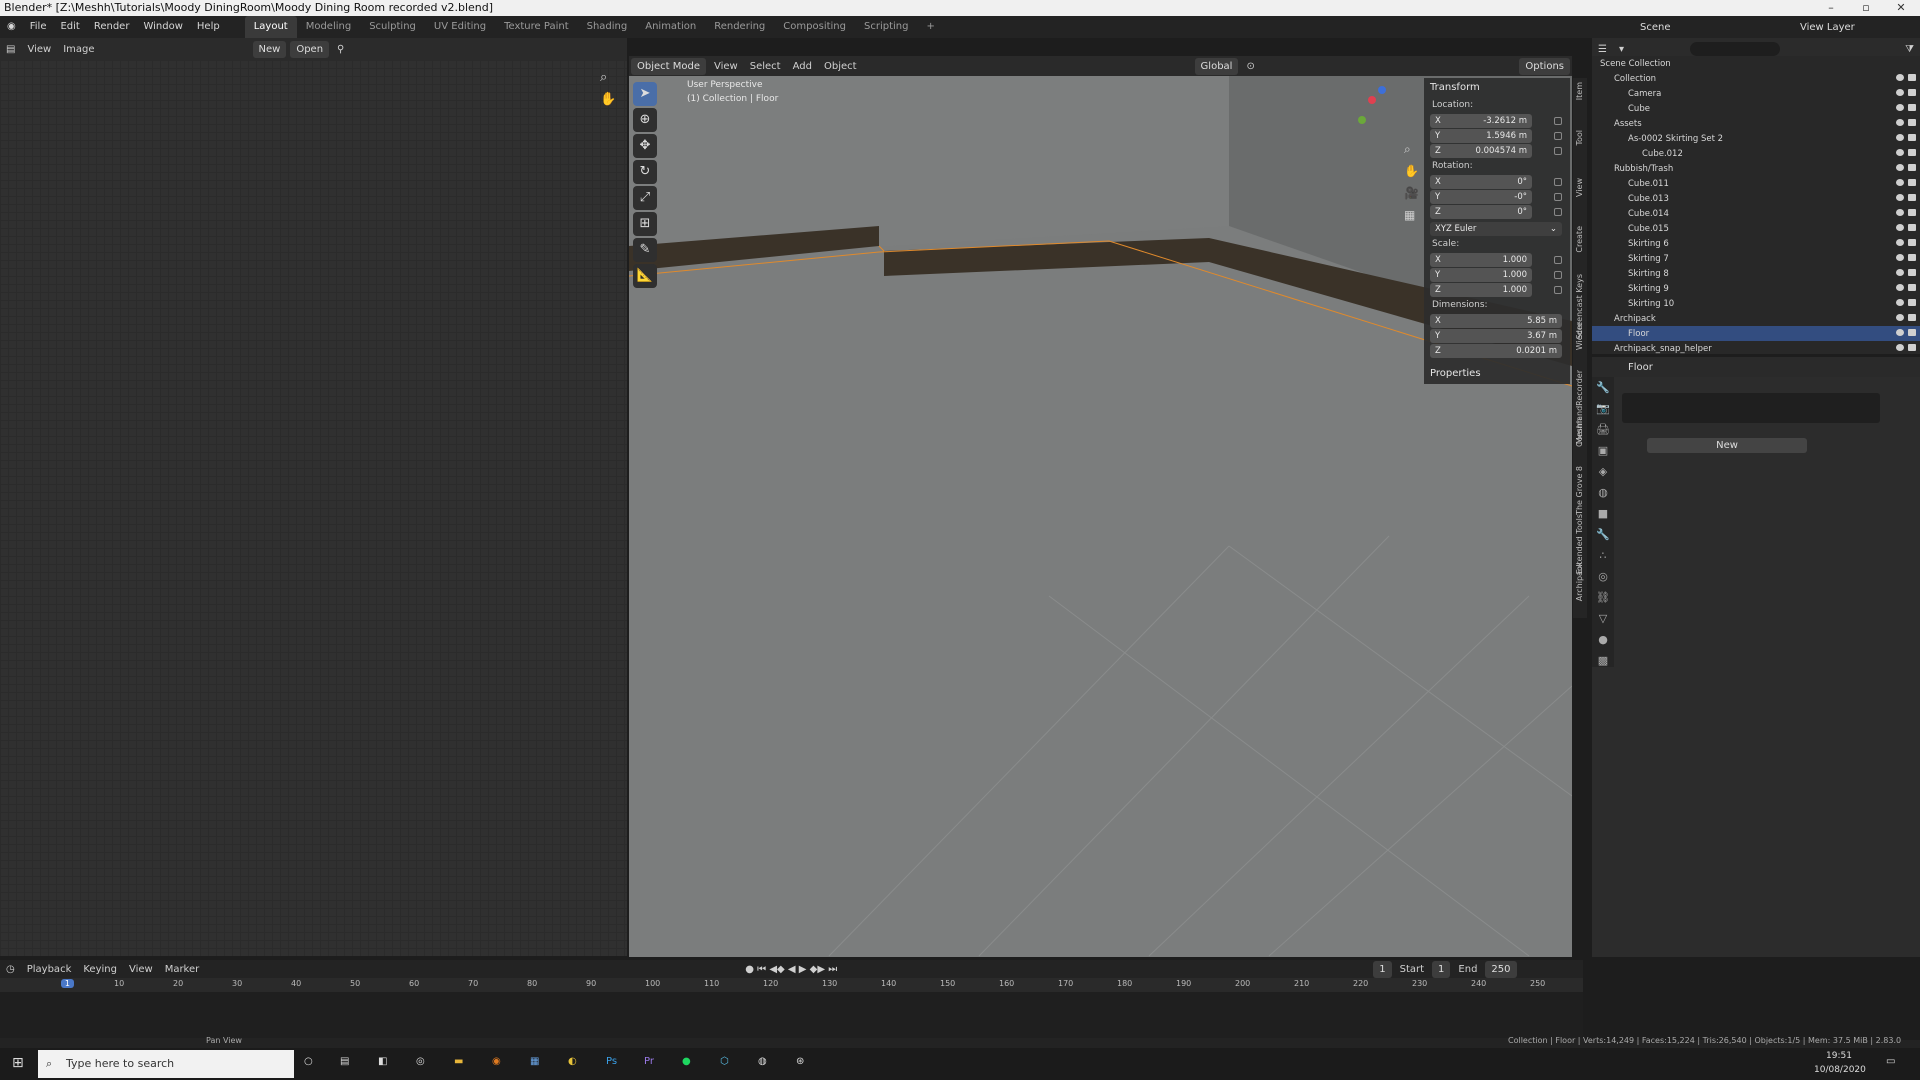 The height and width of the screenshot is (1080, 1920). Describe the element at coordinates (645, 120) in the screenshot. I see `cursor-tool-icon: ⊕` at that location.